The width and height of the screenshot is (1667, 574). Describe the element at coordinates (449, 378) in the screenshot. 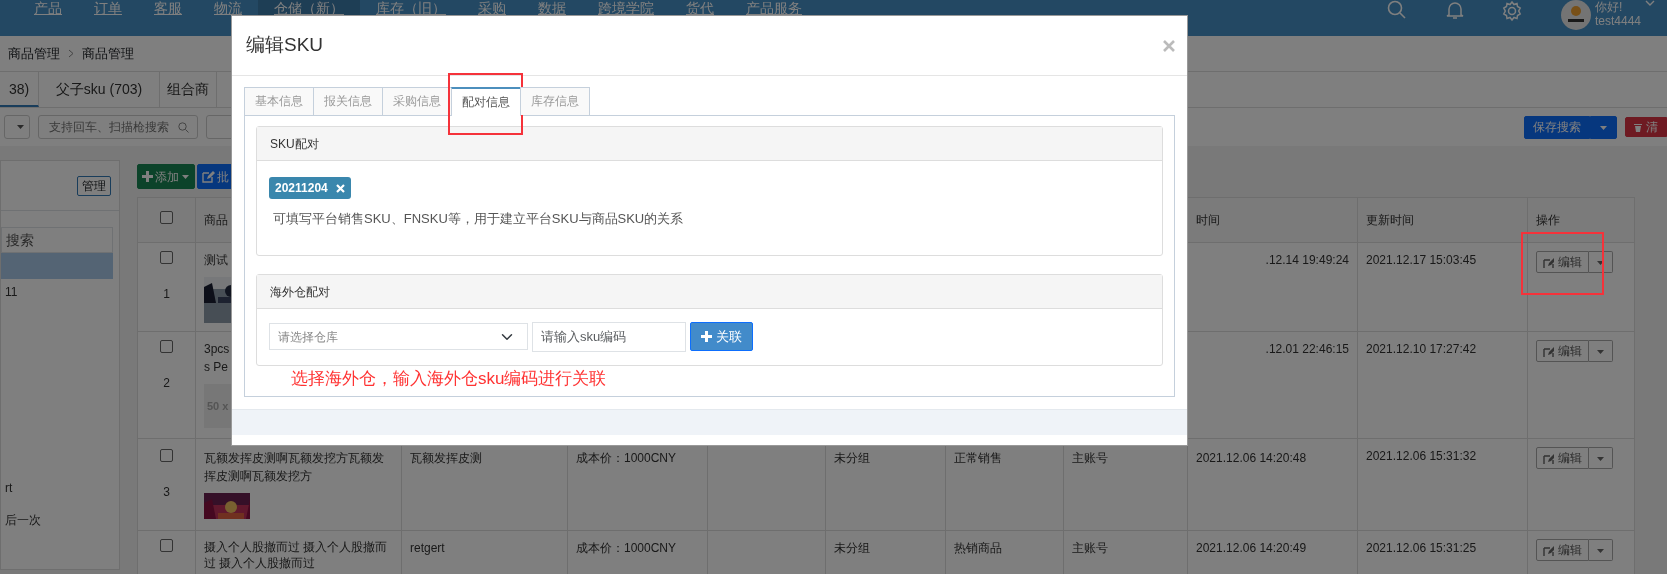

I see `annotation-text: 选择海外仓，输入海外仓sku编码进行关联` at that location.